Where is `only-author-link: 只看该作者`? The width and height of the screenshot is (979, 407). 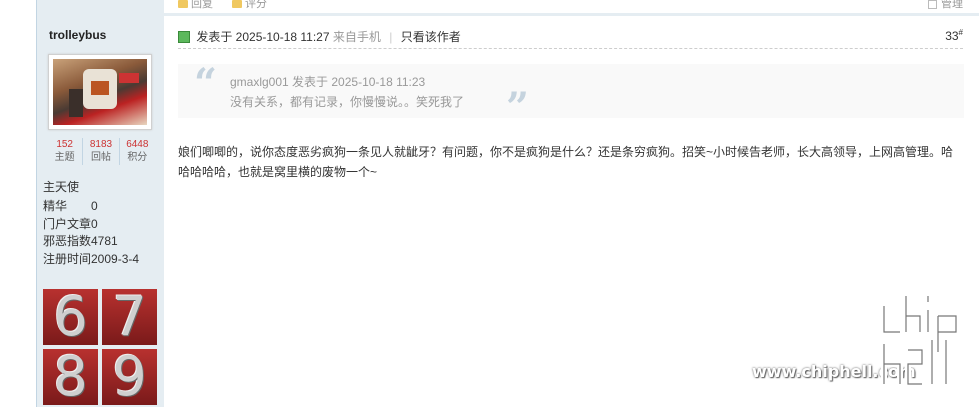 only-author-link: 只看该作者 is located at coordinates (431, 37).